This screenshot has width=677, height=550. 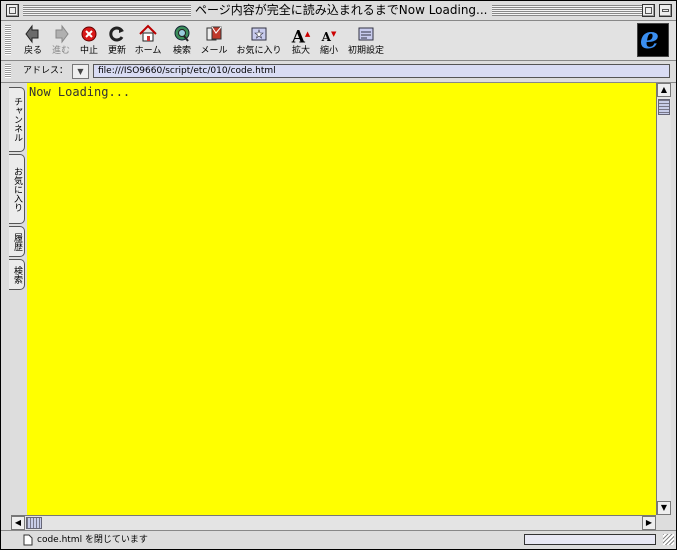 What do you see at coordinates (61, 34) in the screenshot?
I see `forward-arrow-icon` at bounding box center [61, 34].